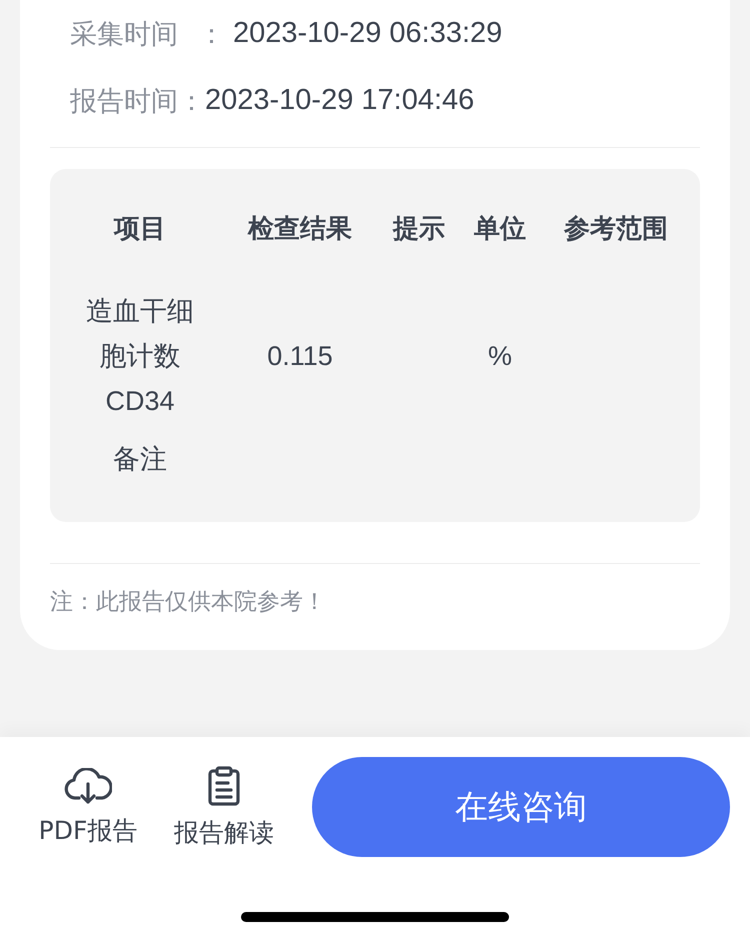  What do you see at coordinates (88, 786) in the screenshot?
I see `cloud-download-icon` at bounding box center [88, 786].